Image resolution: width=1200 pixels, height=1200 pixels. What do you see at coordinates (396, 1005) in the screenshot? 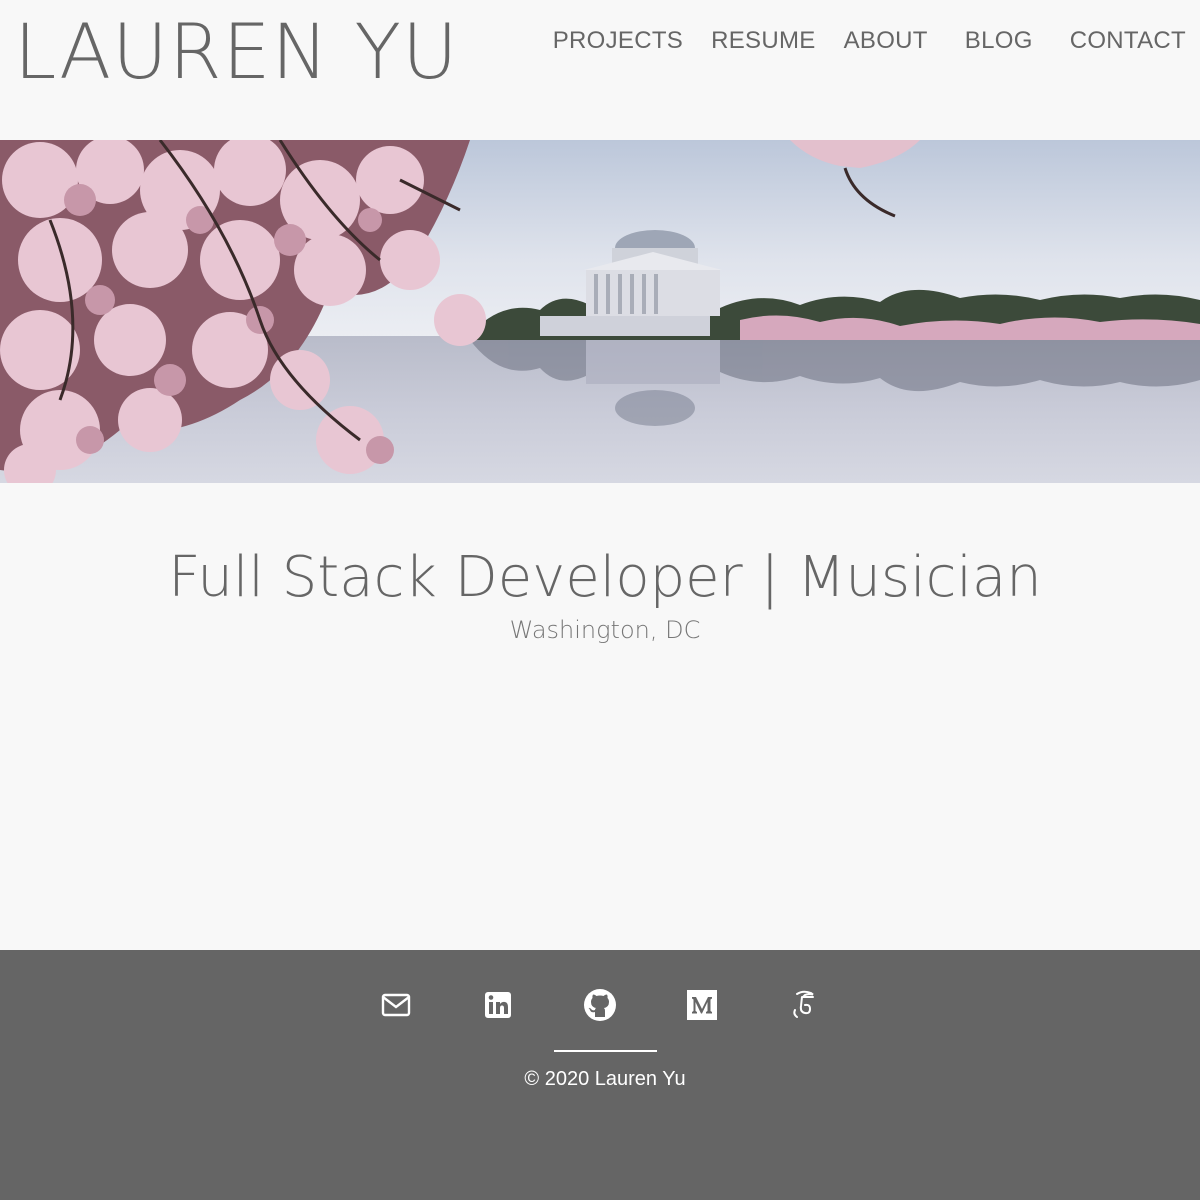
I see `email-icon` at bounding box center [396, 1005].